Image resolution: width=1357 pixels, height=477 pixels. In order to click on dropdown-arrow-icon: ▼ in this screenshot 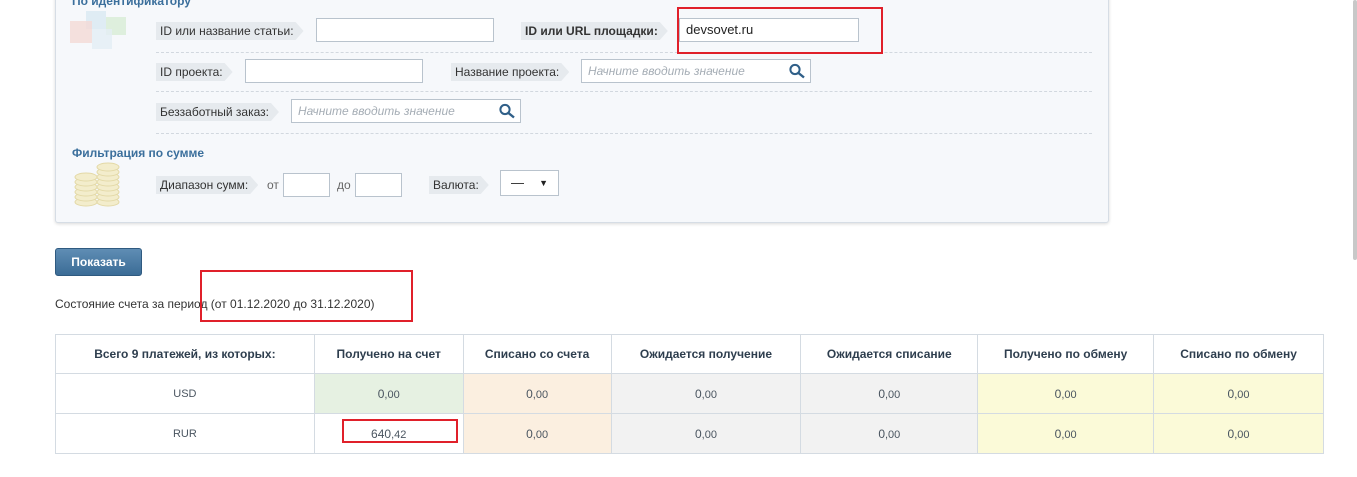, I will do `click(543, 183)`.